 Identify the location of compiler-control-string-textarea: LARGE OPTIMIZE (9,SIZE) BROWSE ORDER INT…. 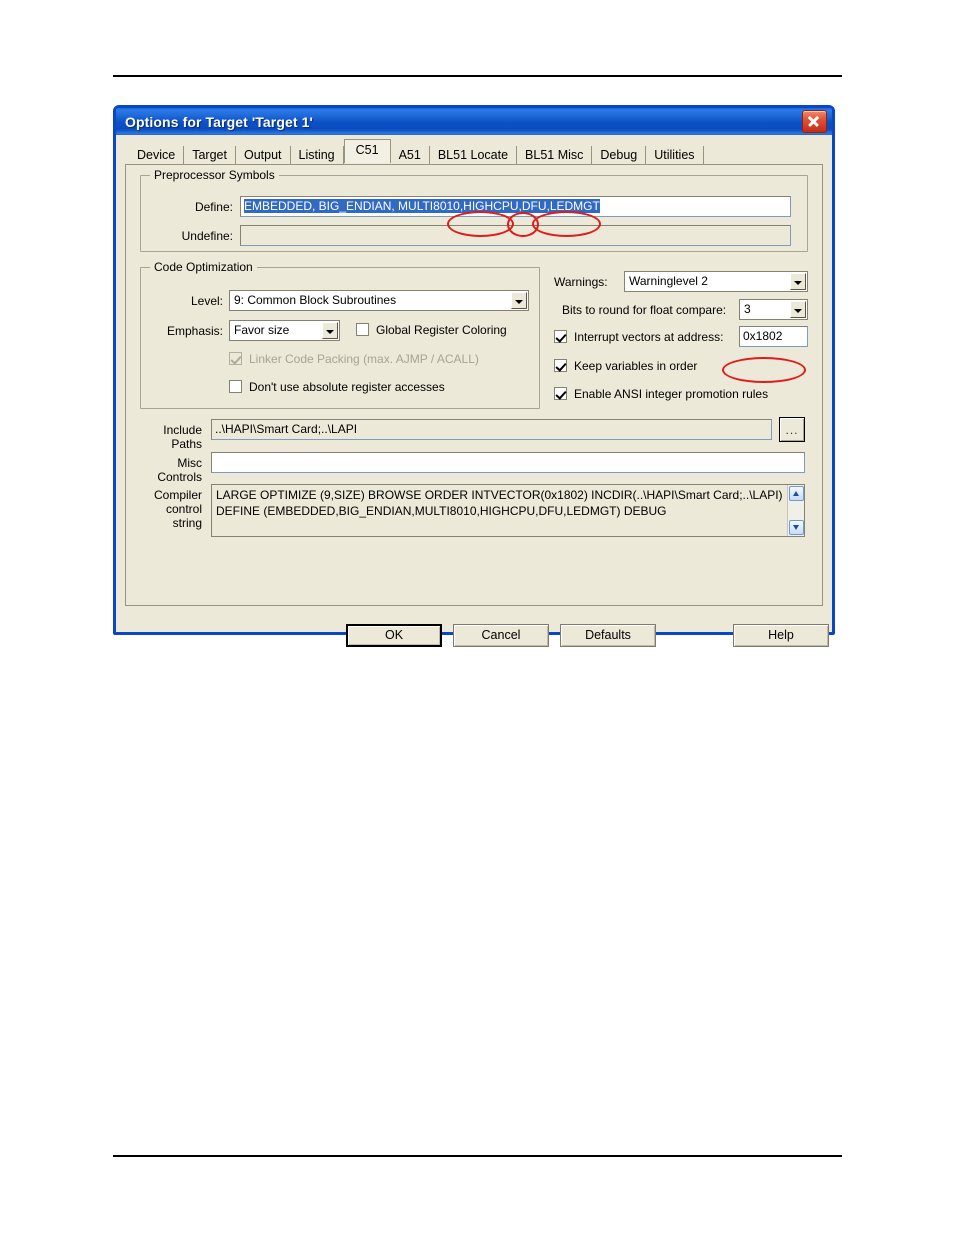
(508, 510).